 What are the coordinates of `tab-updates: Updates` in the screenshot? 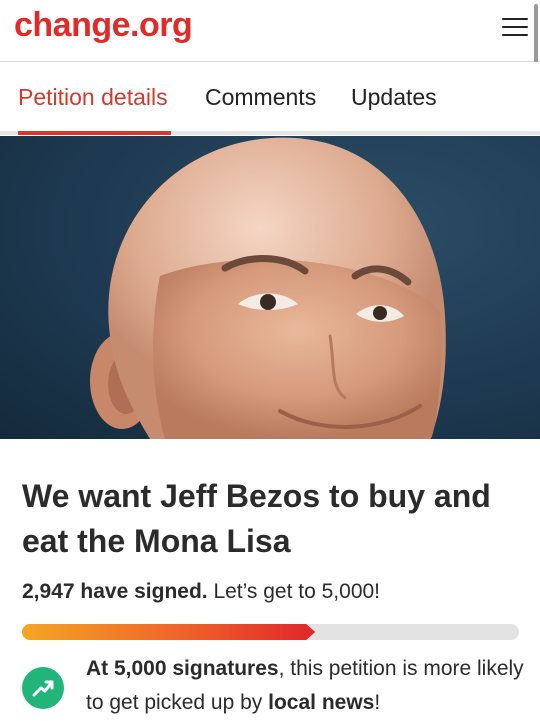 It's located at (394, 97).